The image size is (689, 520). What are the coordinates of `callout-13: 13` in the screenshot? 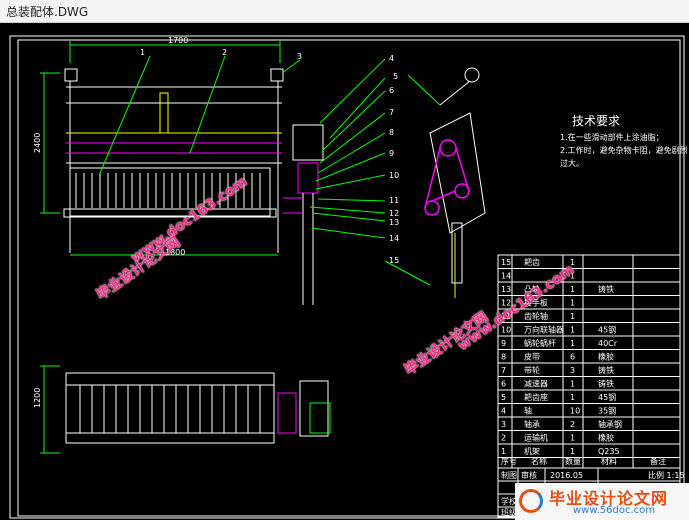 It's located at (394, 222).